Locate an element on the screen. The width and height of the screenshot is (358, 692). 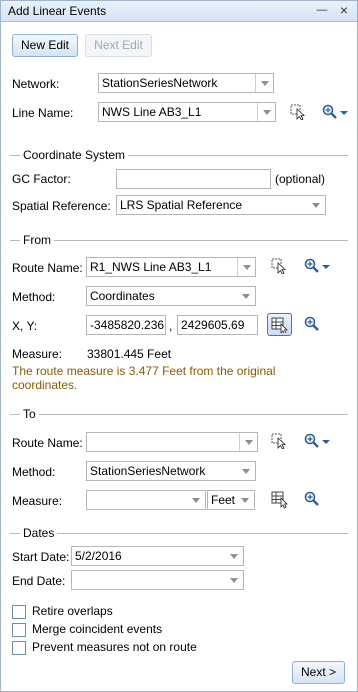
prevent-measures-label: Prevent measures not on route is located at coordinates (114, 647).